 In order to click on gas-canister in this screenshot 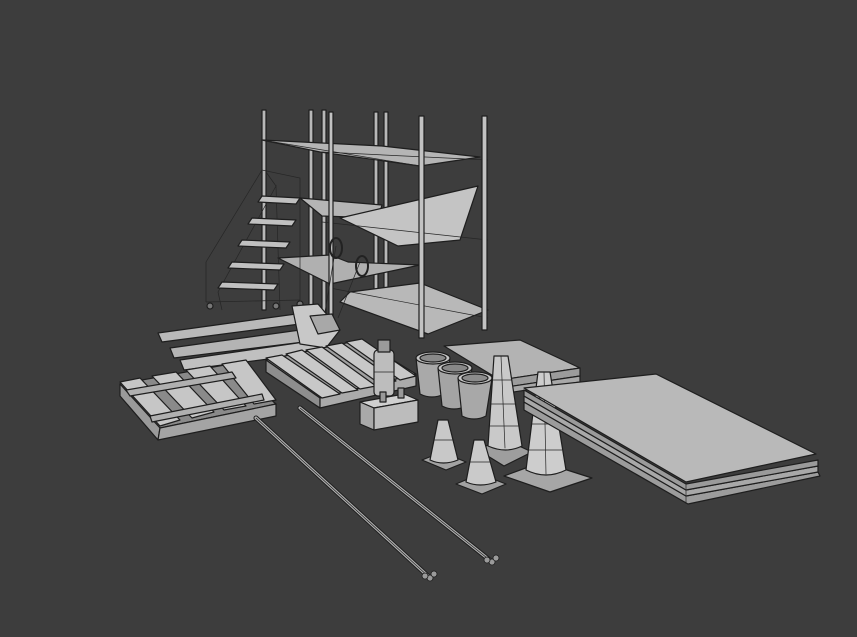, I will do `click(384, 368)`.